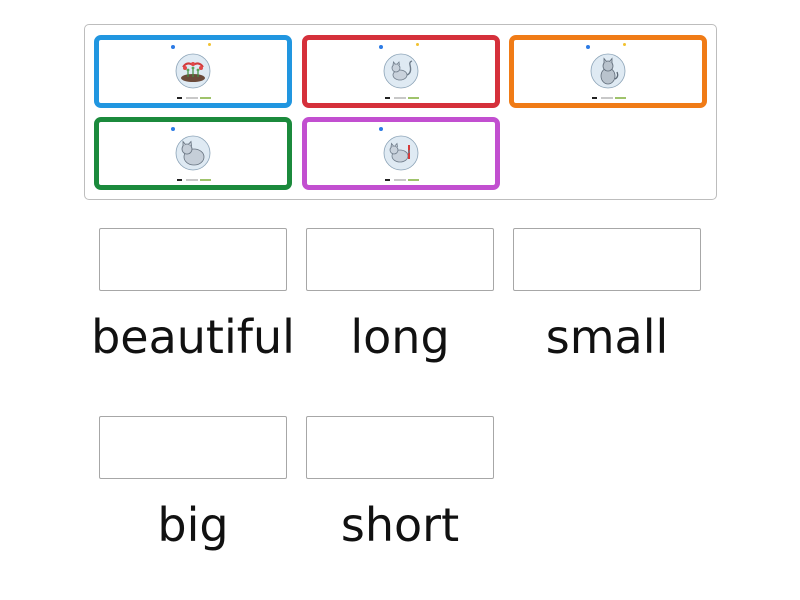 The image size is (800, 600). What do you see at coordinates (193, 525) in the screenshot?
I see `target-label-big: big` at bounding box center [193, 525].